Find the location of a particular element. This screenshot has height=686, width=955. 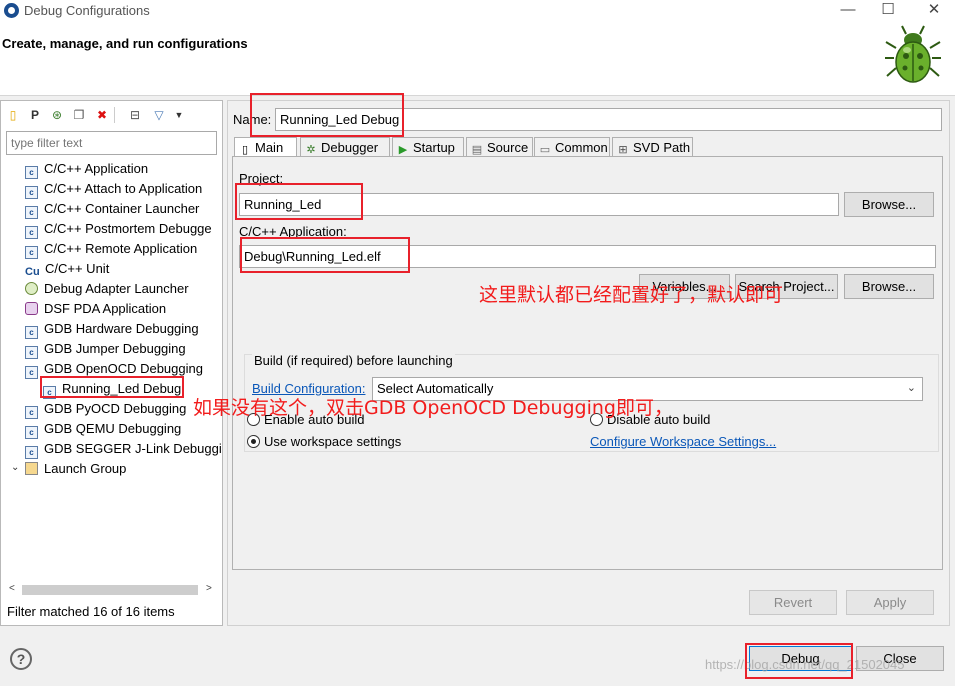

filter-icon: ▽ is located at coordinates (159, 115).